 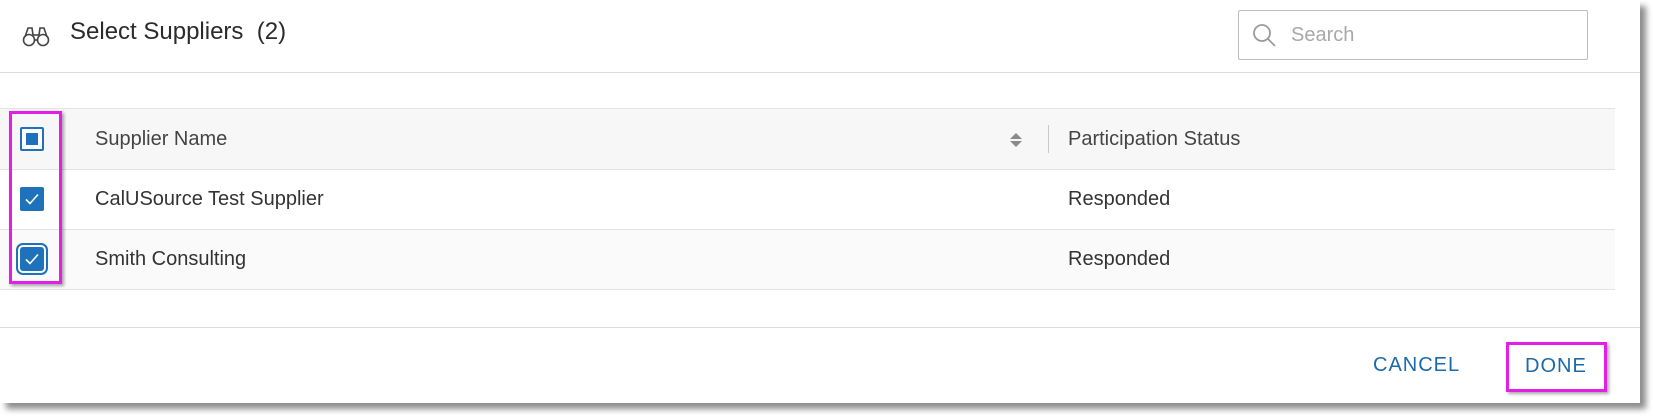 I want to click on cancel-button: CANCEL, so click(x=1416, y=365).